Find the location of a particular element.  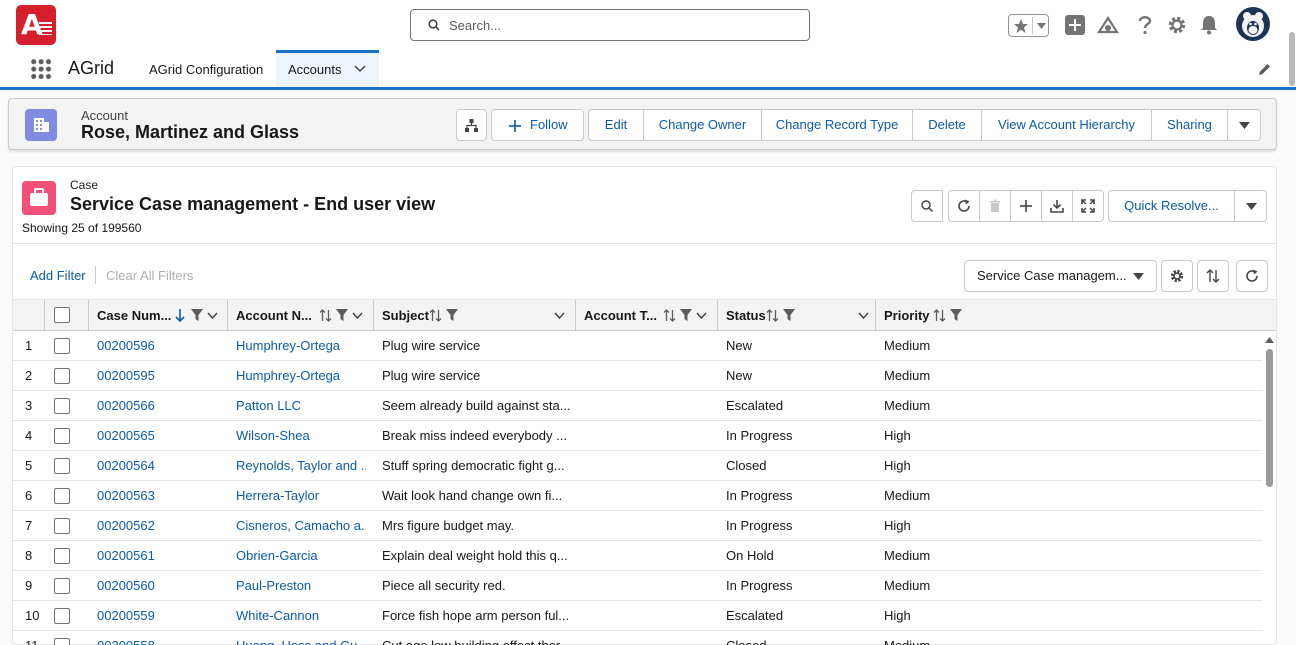

app-logo: A is located at coordinates (36, 25).